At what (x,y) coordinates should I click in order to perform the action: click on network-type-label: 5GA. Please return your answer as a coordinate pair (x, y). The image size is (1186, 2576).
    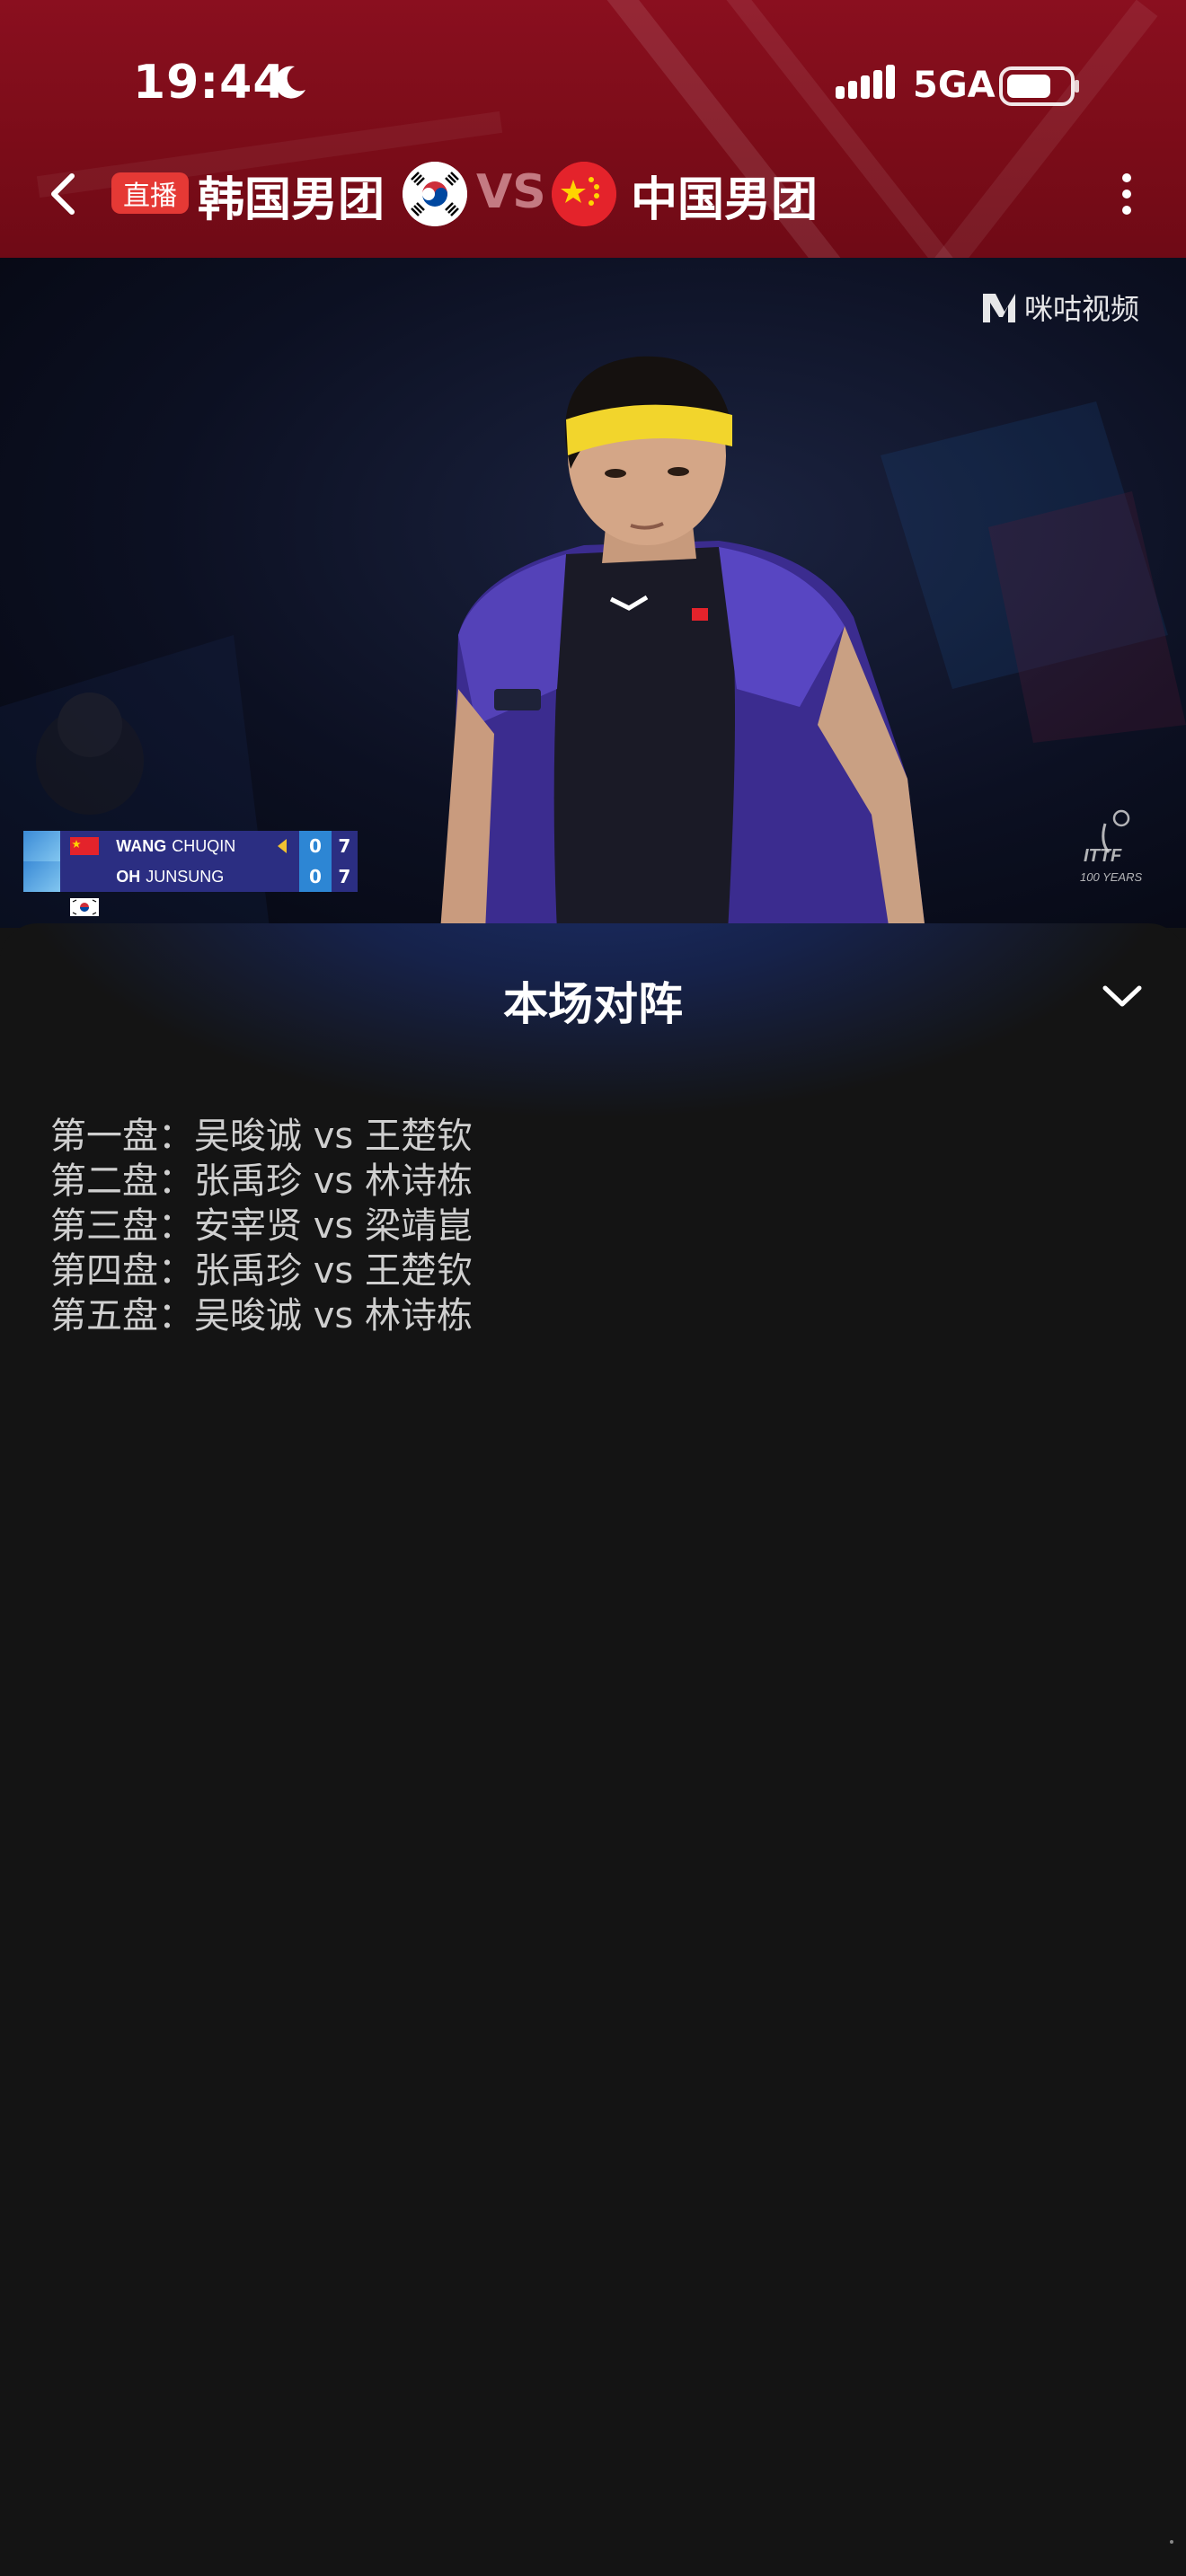
    Looking at the image, I should click on (954, 85).